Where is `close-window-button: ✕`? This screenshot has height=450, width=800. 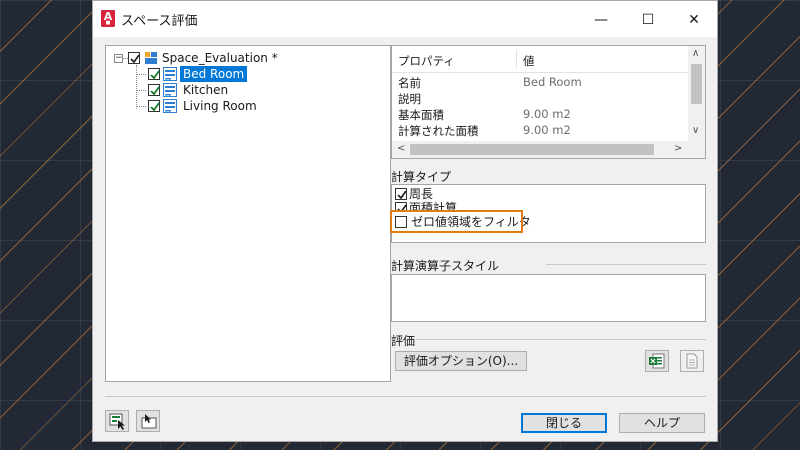 close-window-button: ✕ is located at coordinates (694, 20).